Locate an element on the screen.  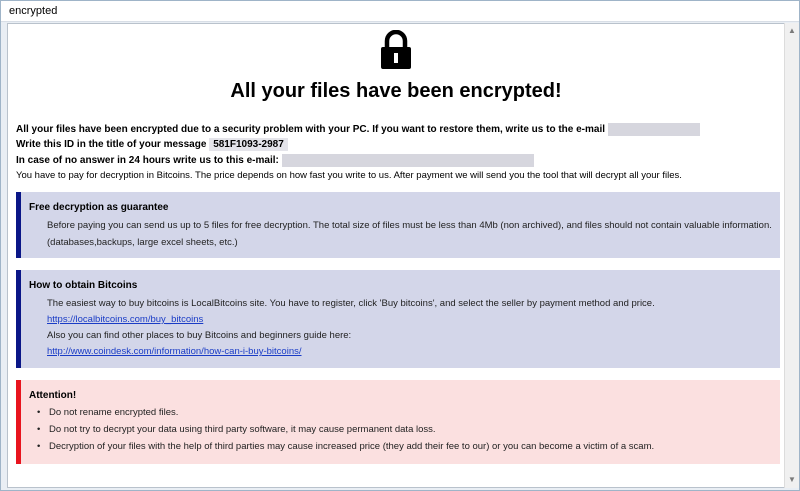
padlock-icon is located at coordinates (396, 49).